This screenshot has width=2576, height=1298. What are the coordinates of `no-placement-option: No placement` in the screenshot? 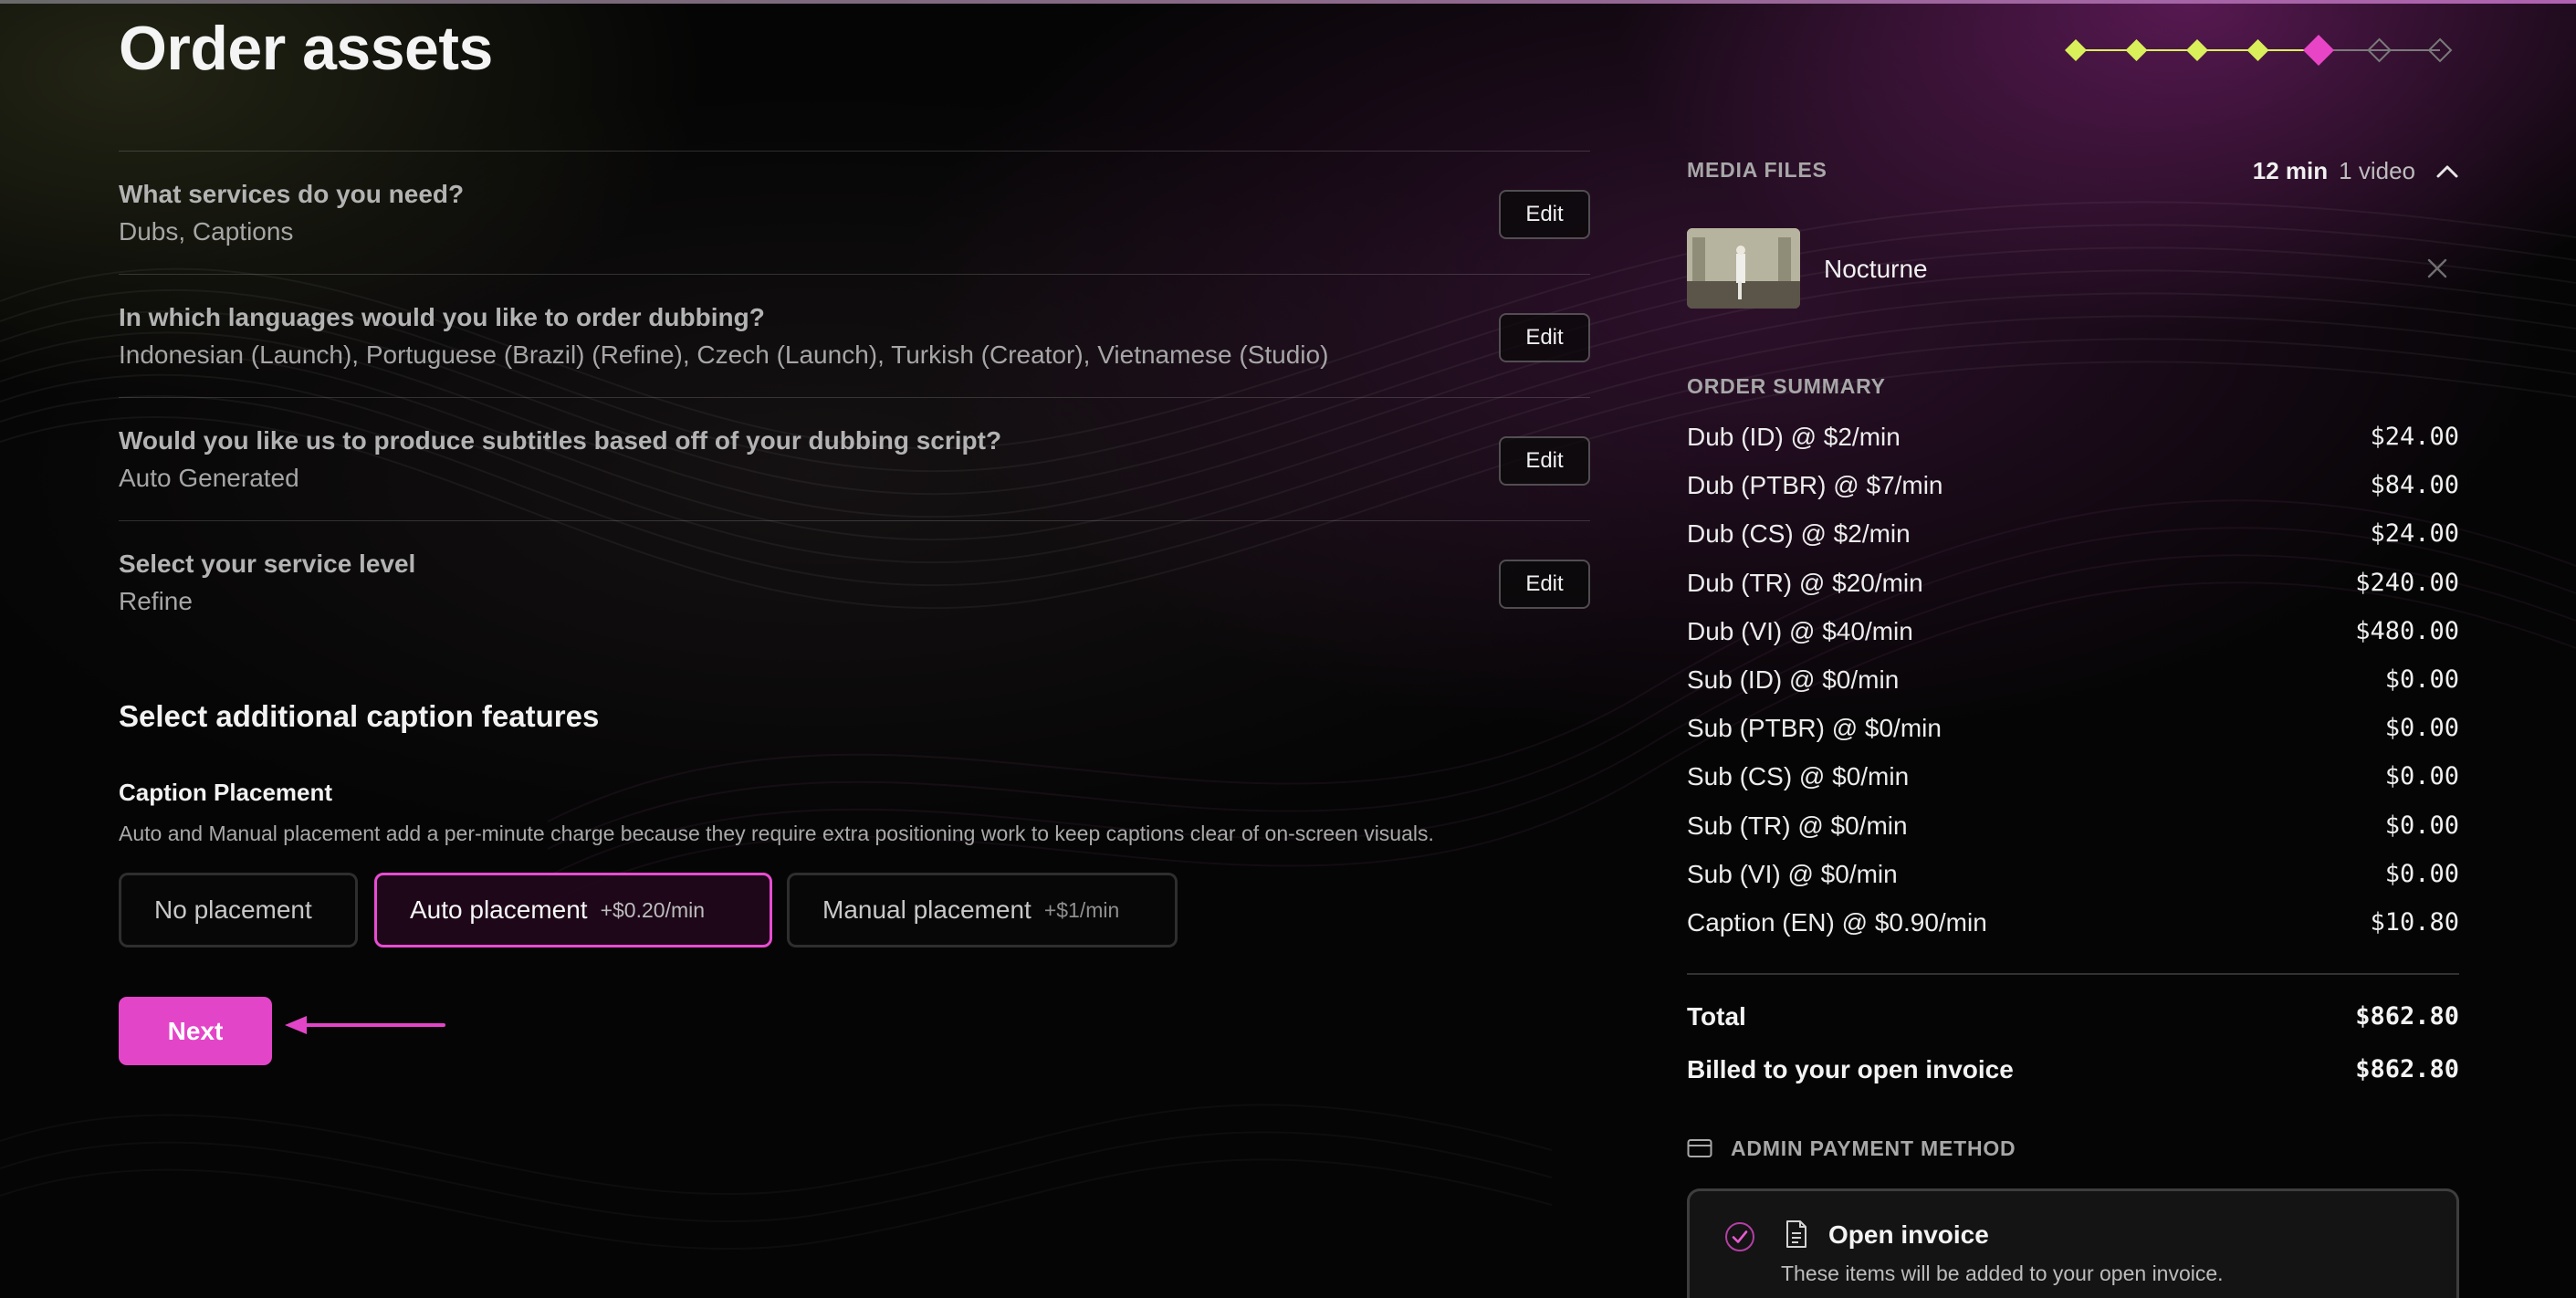 It's located at (238, 910).